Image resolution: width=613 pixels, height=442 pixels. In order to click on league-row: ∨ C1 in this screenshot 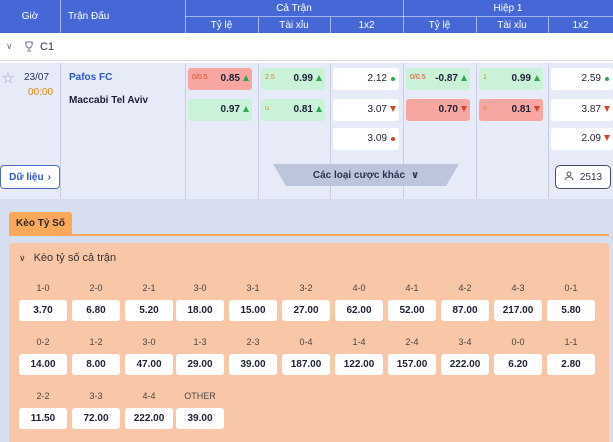, I will do `click(306, 47)`.